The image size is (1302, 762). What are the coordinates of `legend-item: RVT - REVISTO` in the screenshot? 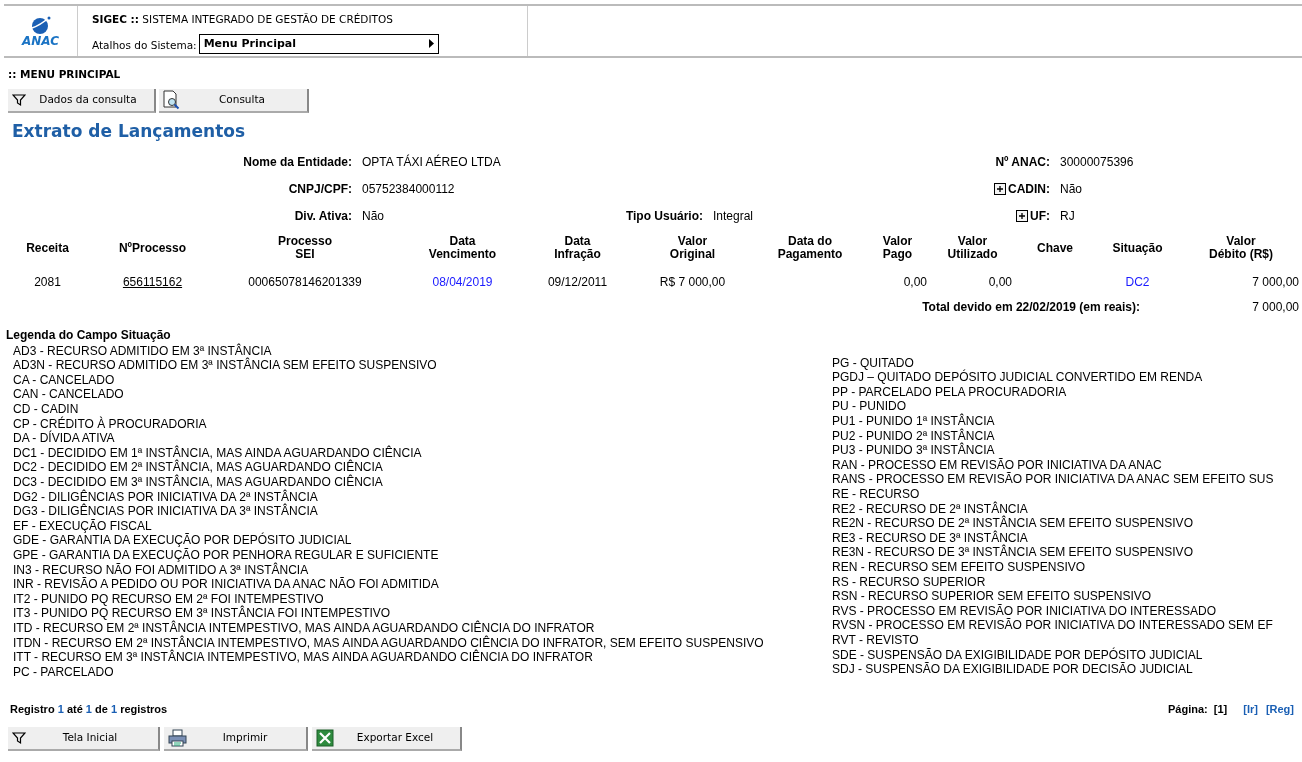 It's located at (876, 640).